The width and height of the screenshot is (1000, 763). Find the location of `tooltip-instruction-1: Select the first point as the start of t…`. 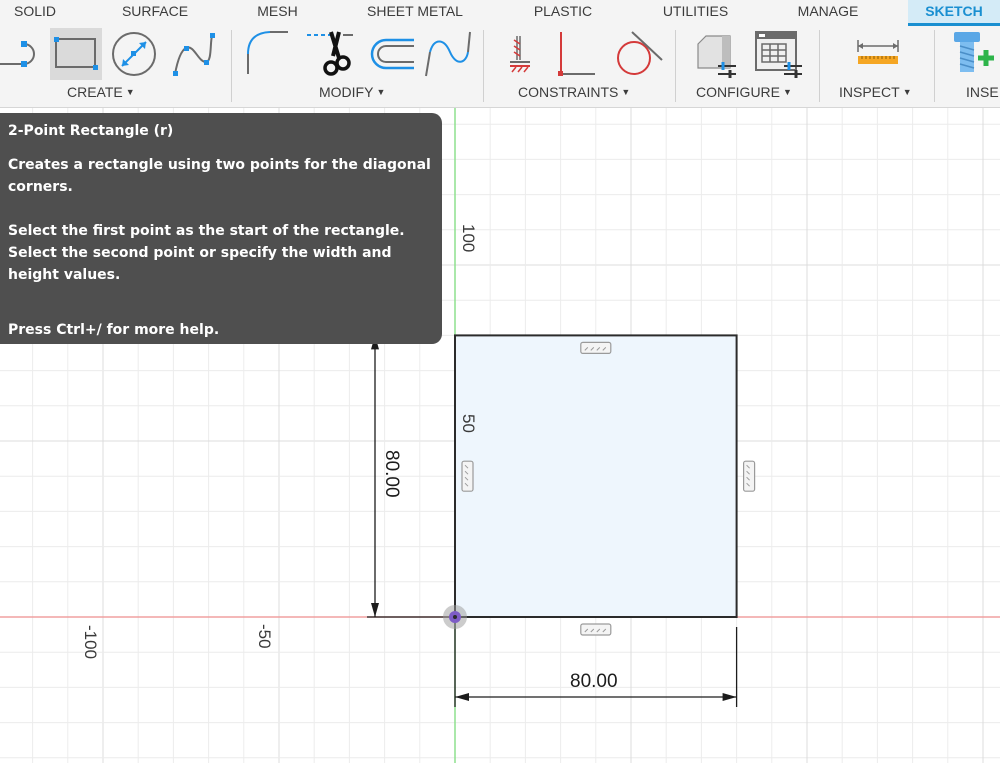

tooltip-instruction-1: Select the first point as the start of t… is located at coordinates (206, 231).